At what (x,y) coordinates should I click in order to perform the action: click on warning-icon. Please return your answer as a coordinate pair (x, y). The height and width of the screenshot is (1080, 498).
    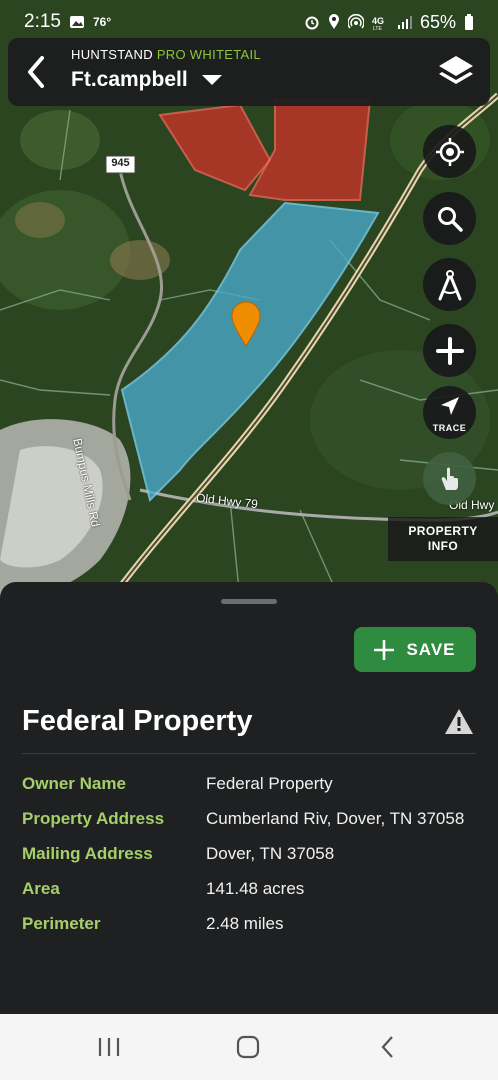
    Looking at the image, I should click on (459, 722).